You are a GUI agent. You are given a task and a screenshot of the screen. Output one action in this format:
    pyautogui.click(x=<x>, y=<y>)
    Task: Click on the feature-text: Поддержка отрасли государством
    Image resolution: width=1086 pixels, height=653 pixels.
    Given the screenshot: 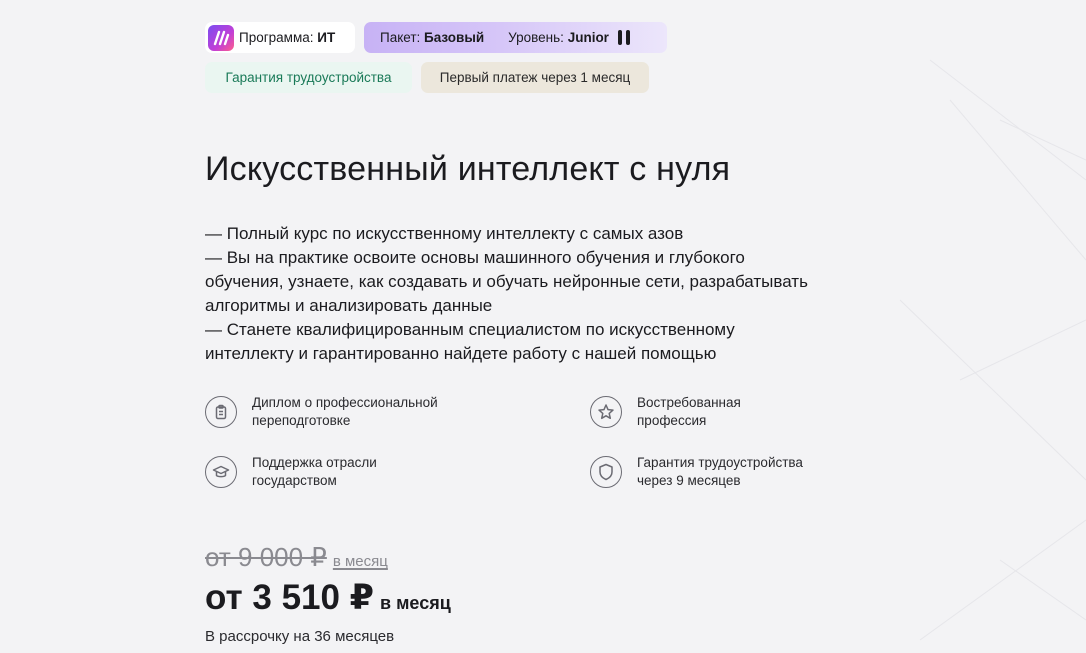 What is the action you would take?
    pyautogui.click(x=314, y=471)
    